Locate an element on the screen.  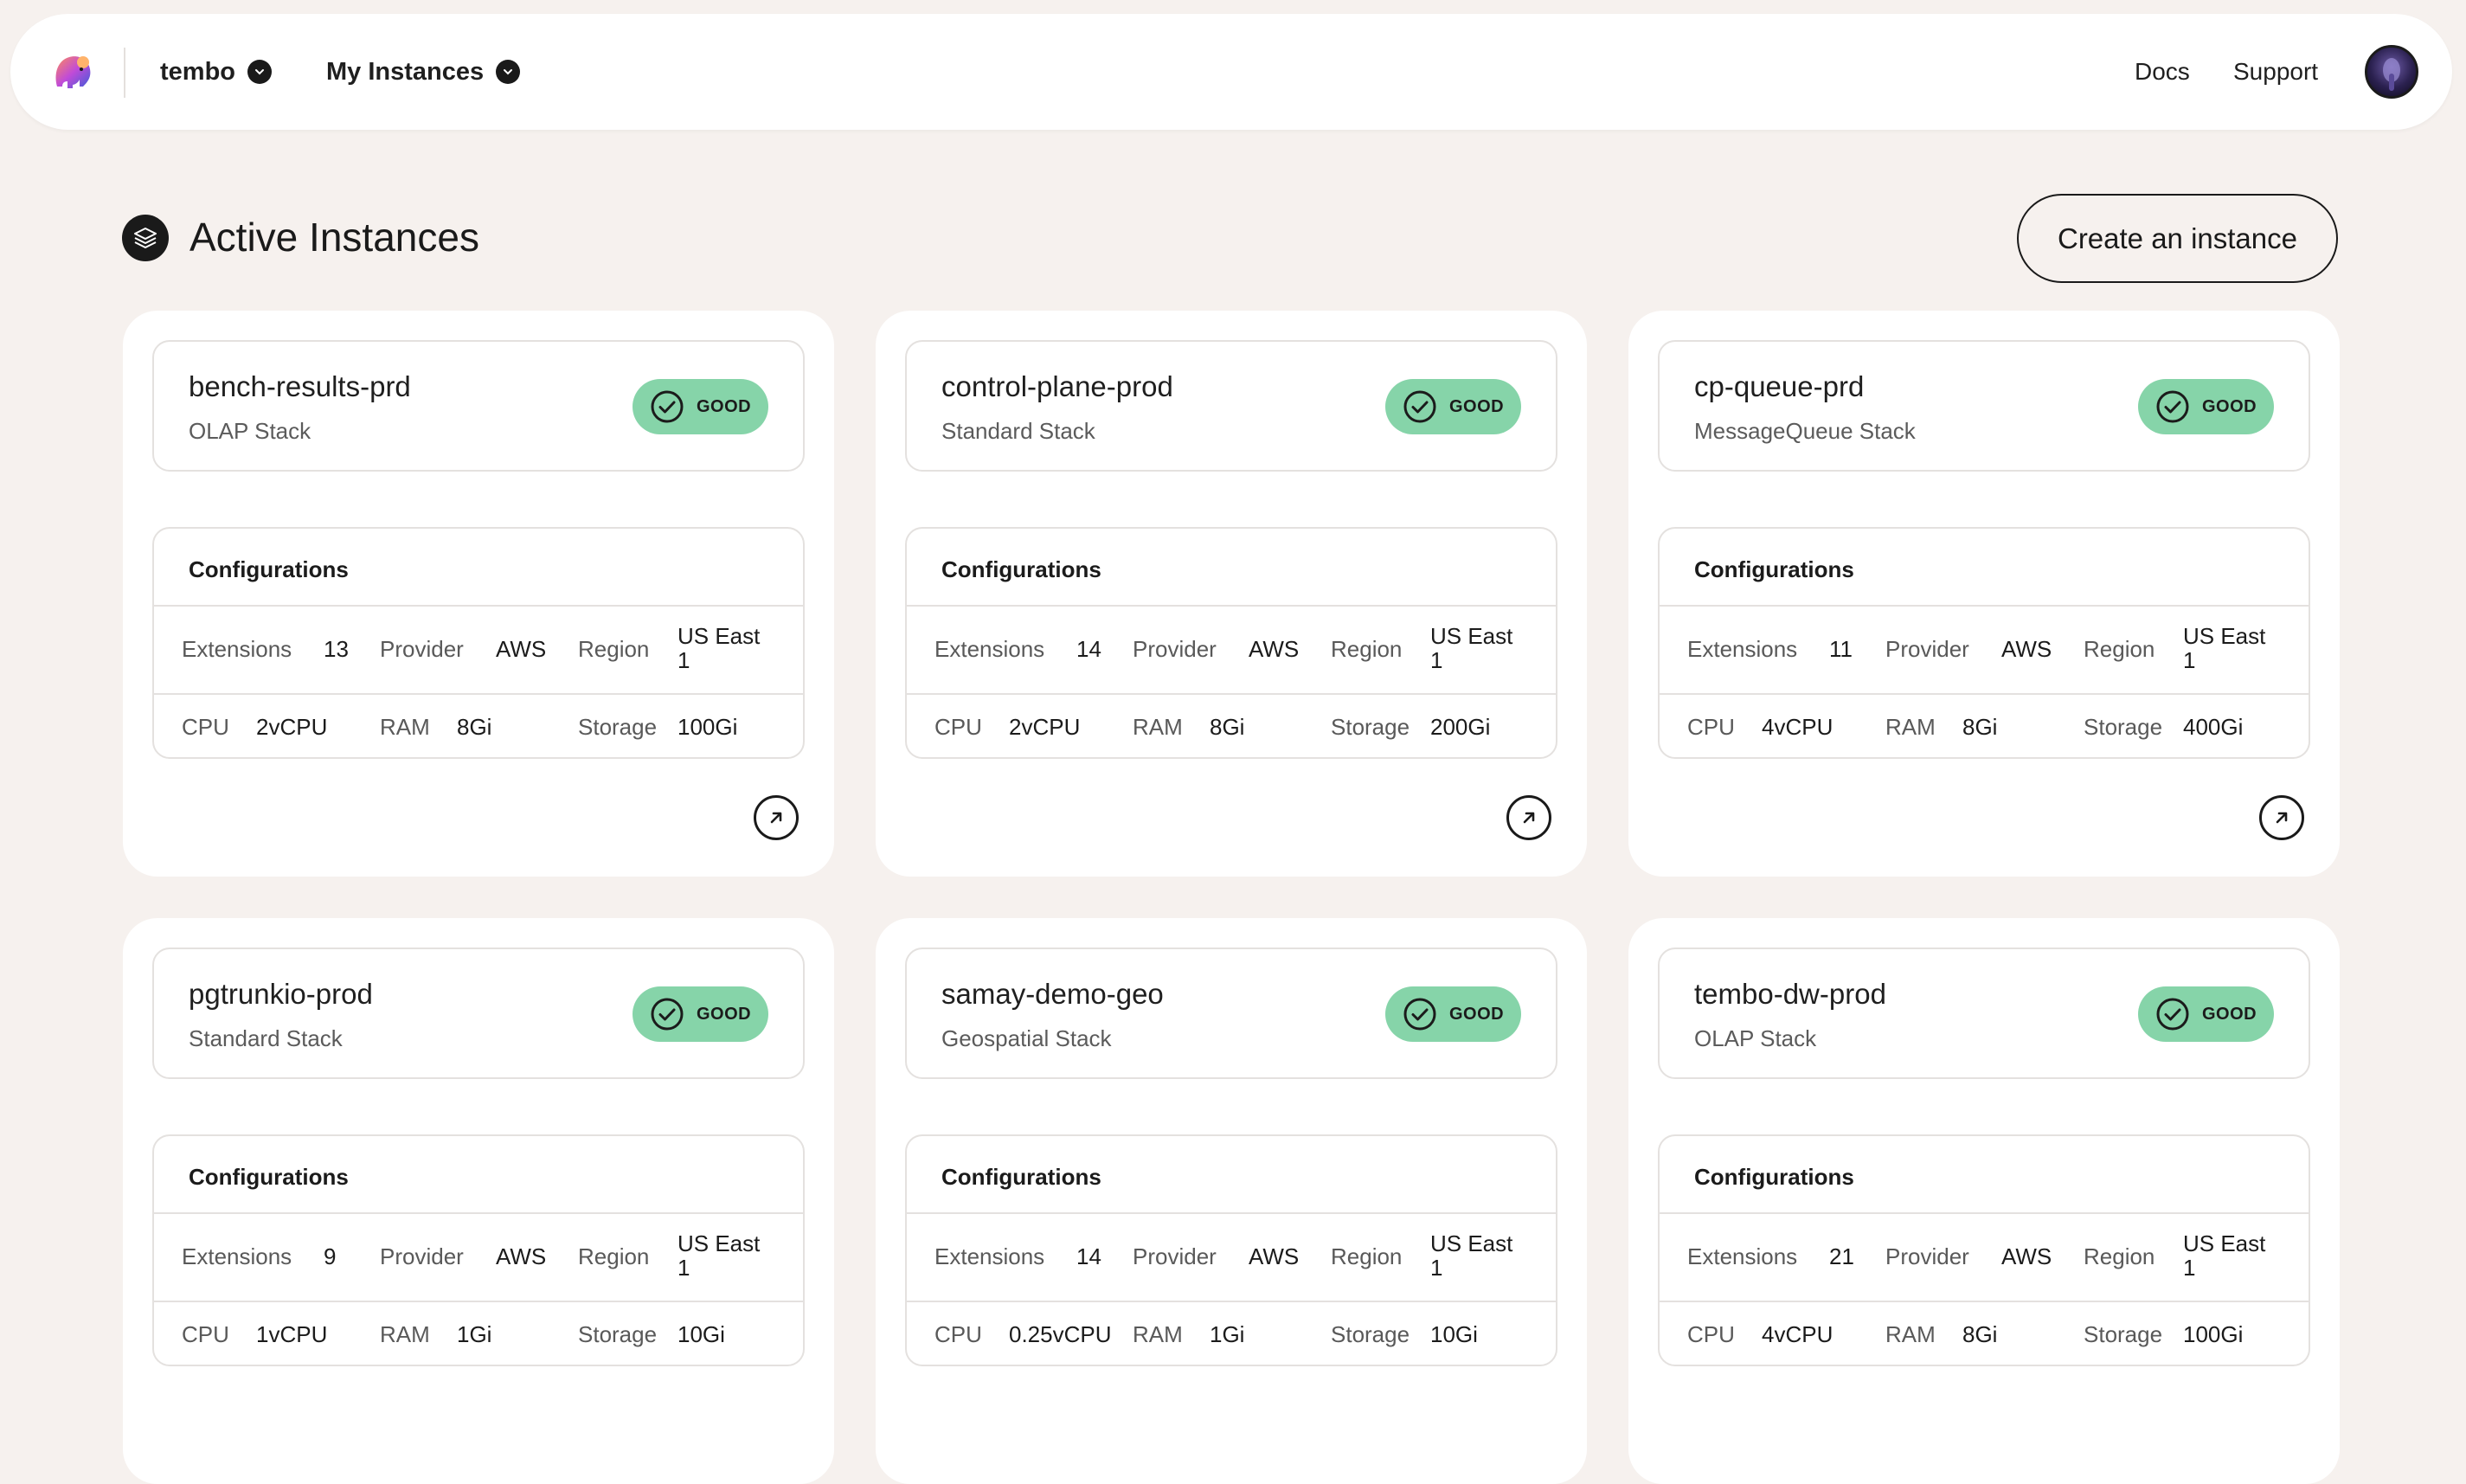
extensions-value: 9 is located at coordinates (330, 1256).